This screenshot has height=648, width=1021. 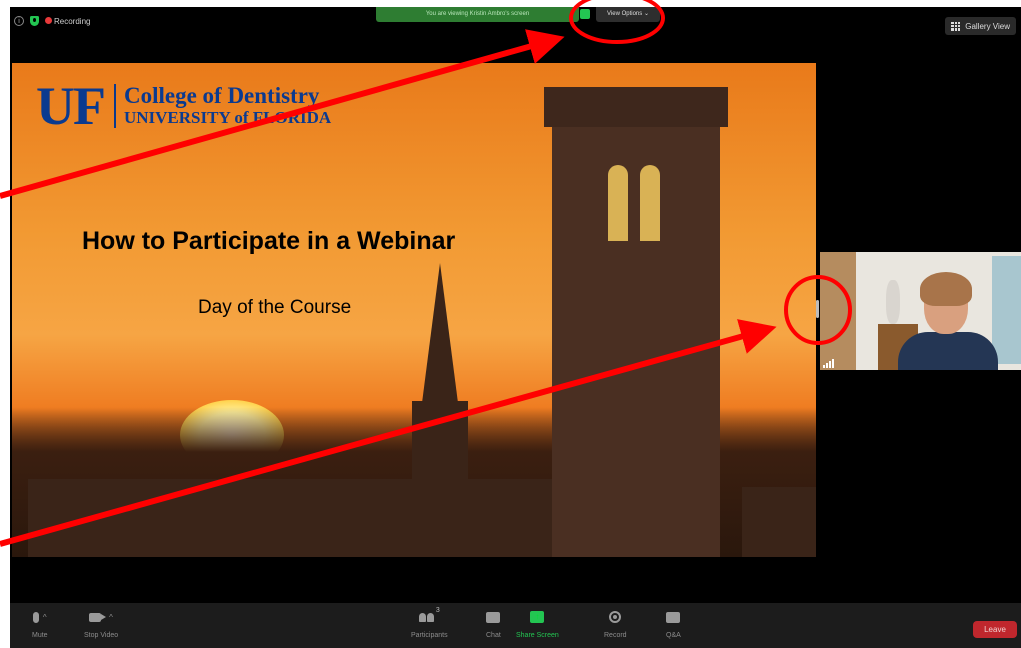 I want to click on record-icon, so click(x=615, y=617).